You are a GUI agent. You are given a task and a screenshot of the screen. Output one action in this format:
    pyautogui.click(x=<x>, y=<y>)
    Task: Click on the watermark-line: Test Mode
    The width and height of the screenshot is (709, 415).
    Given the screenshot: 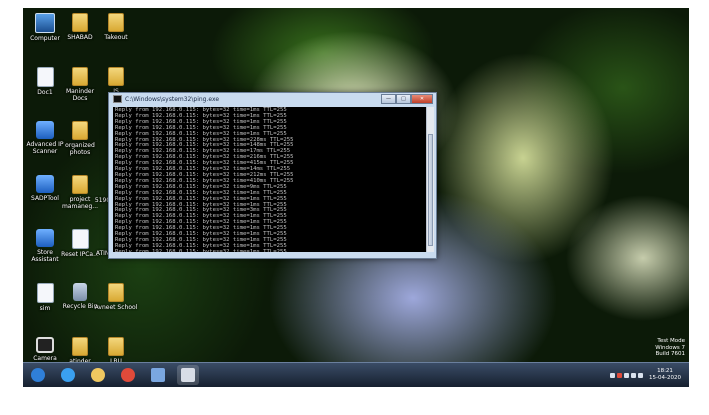 What is the action you would take?
    pyautogui.click(x=671, y=341)
    